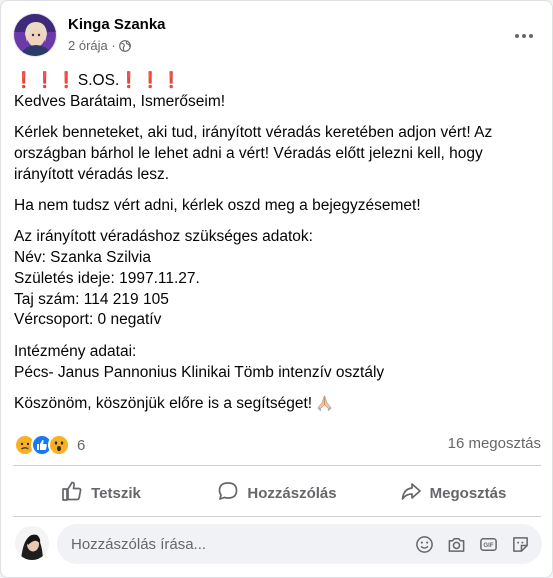 The height and width of the screenshot is (578, 553). I want to click on post-headline: ❗❗❗S.OS.❗❗❗, so click(279, 81).